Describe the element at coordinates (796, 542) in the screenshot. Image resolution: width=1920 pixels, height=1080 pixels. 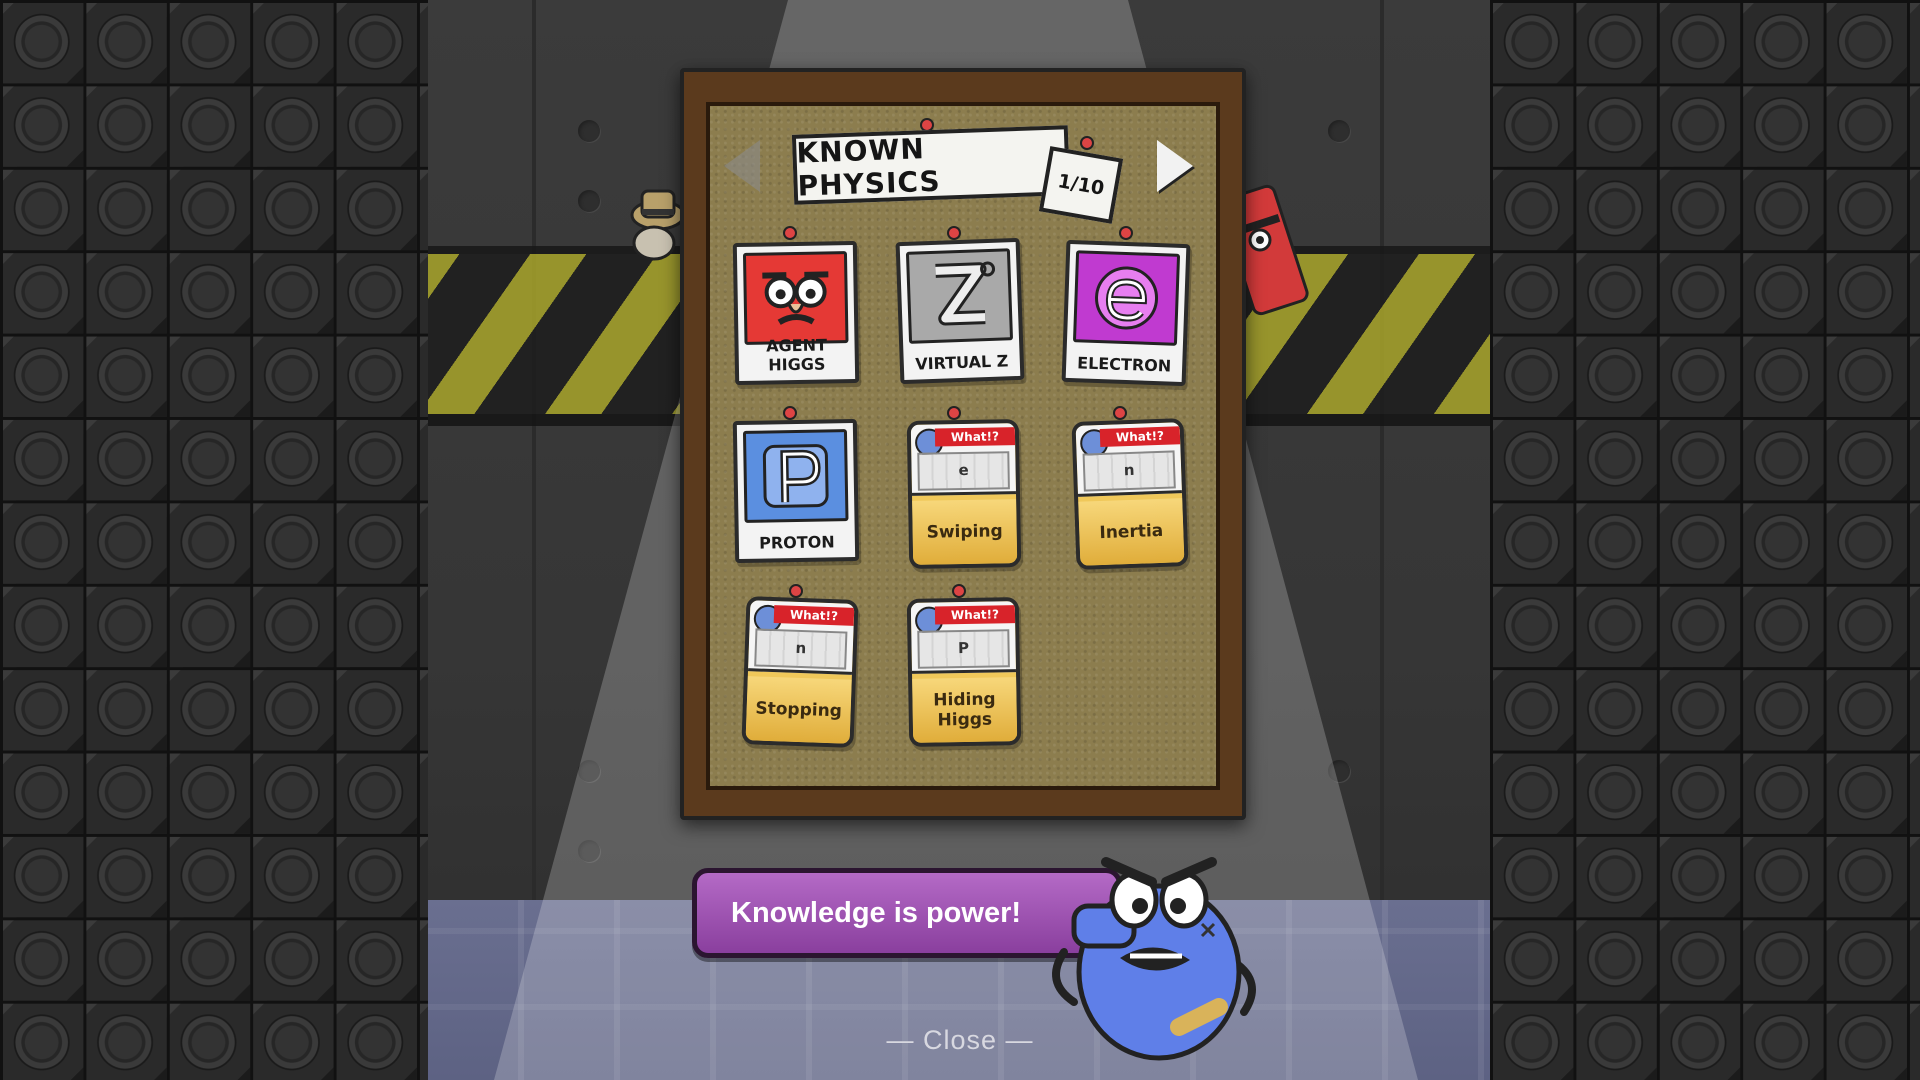
I see `card-label: PROTON` at that location.